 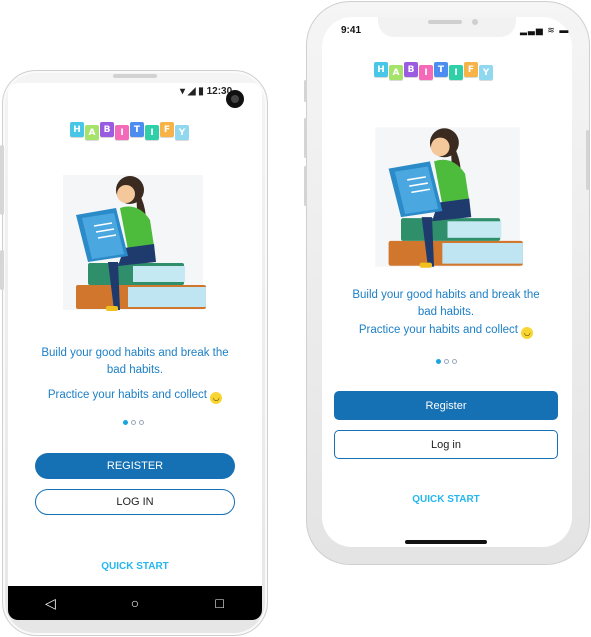 What do you see at coordinates (220, 603) in the screenshot?
I see `recents-icon: □` at bounding box center [220, 603].